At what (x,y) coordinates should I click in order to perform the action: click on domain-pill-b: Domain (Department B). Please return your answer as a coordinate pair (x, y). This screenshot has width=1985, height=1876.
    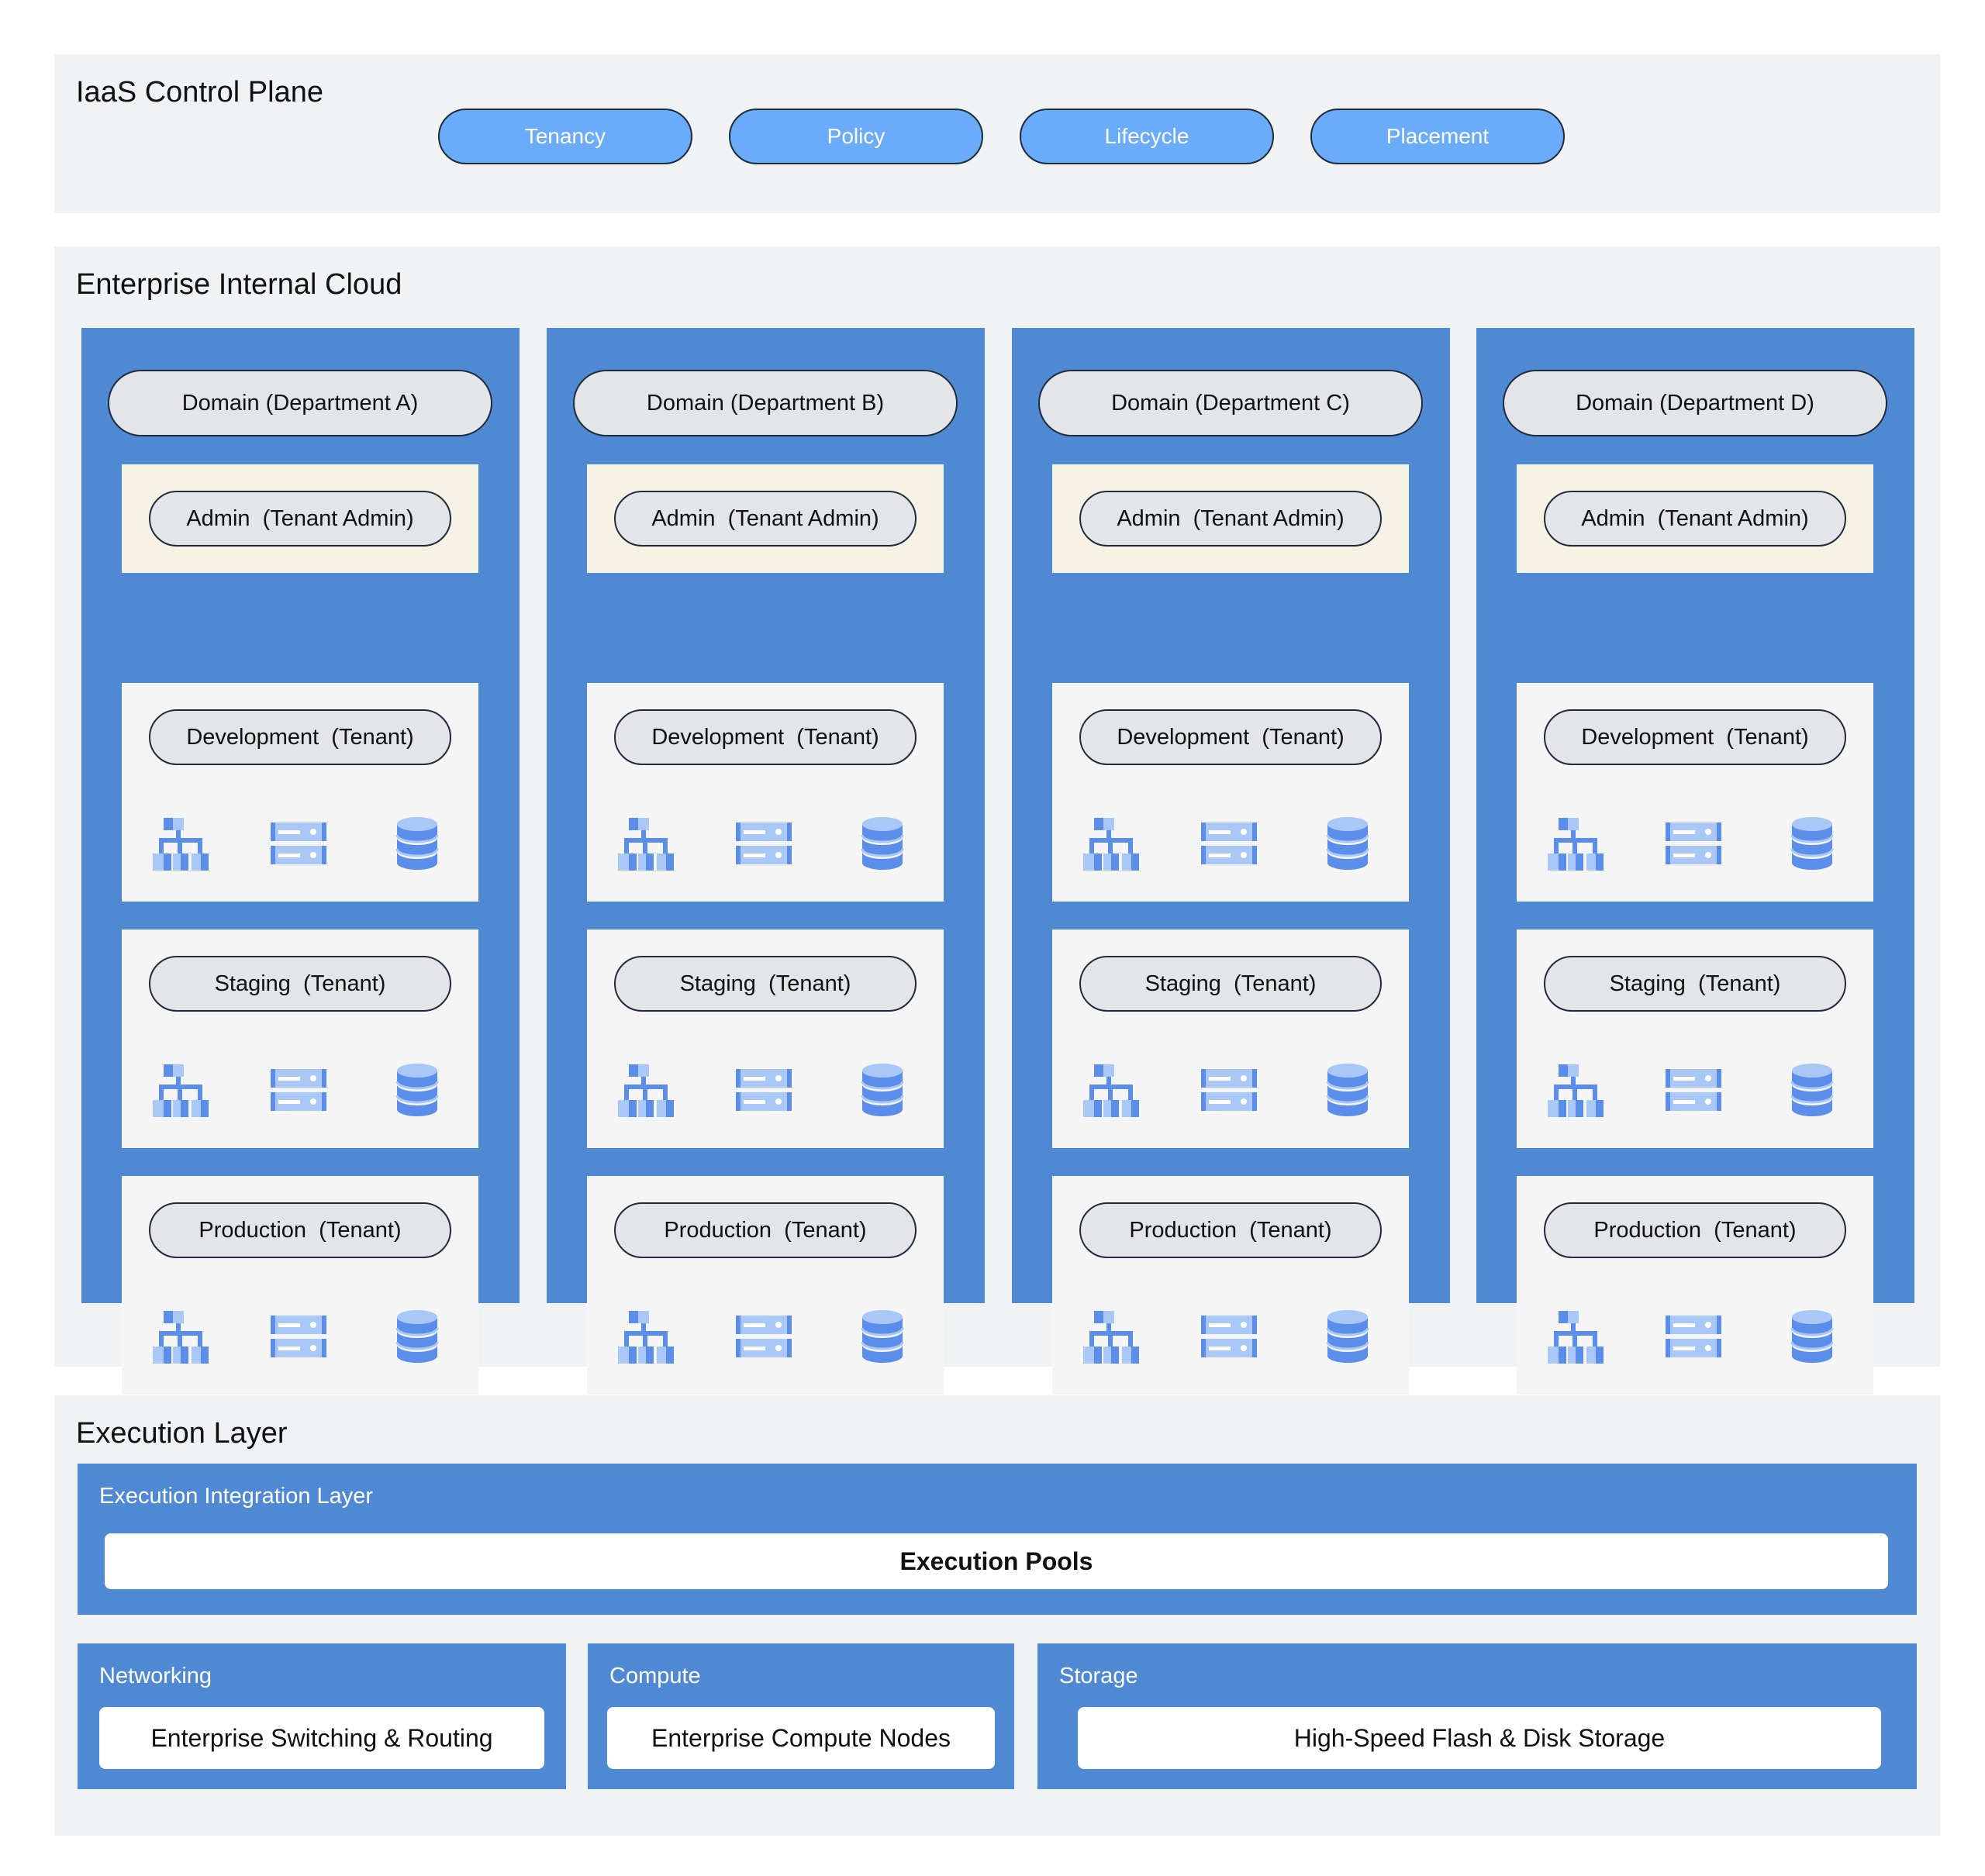
    Looking at the image, I should click on (765, 403).